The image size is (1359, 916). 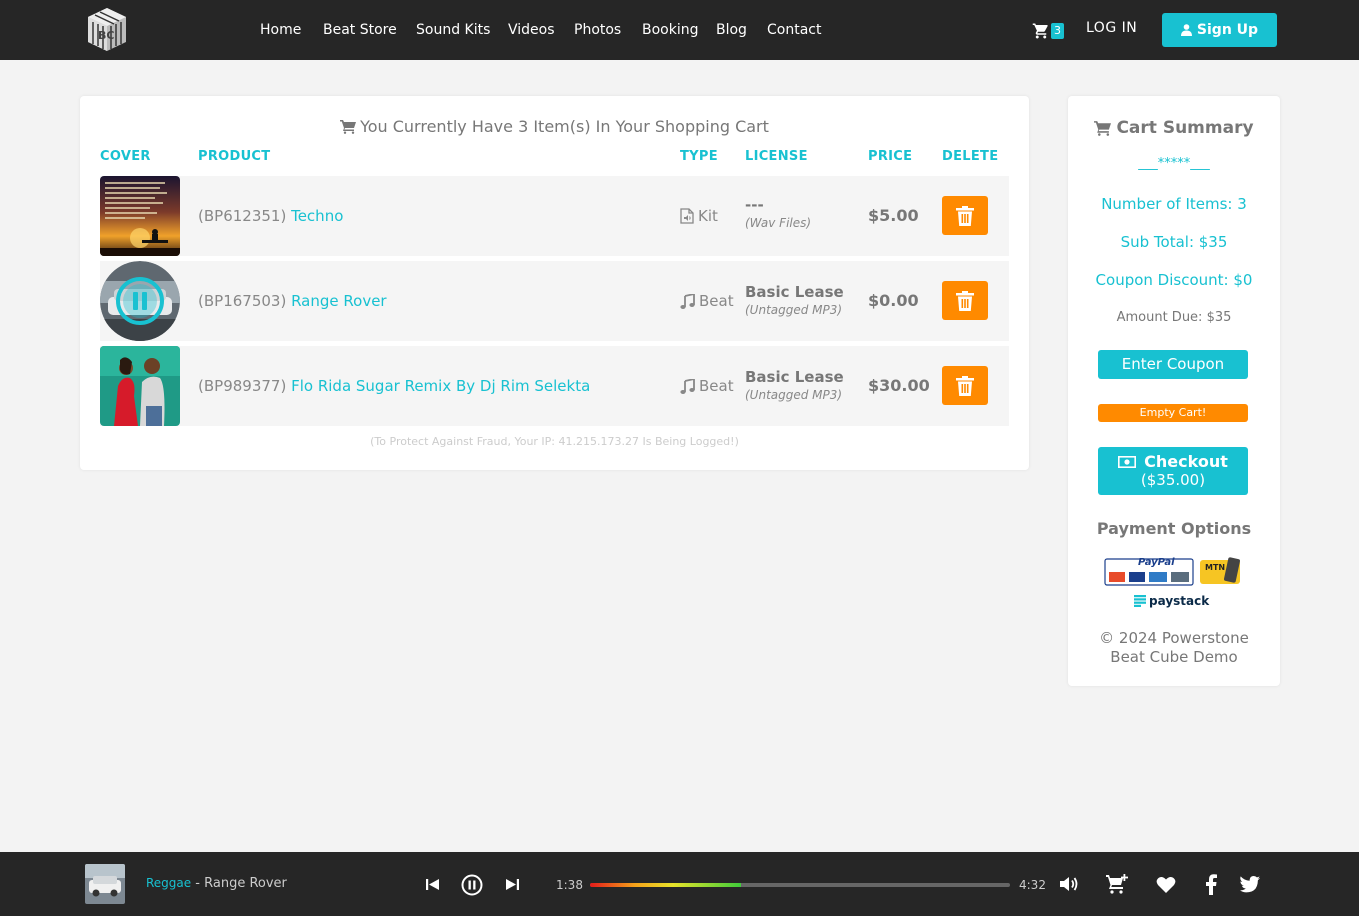 I want to click on skip-forward-icon, so click(x=512, y=884).